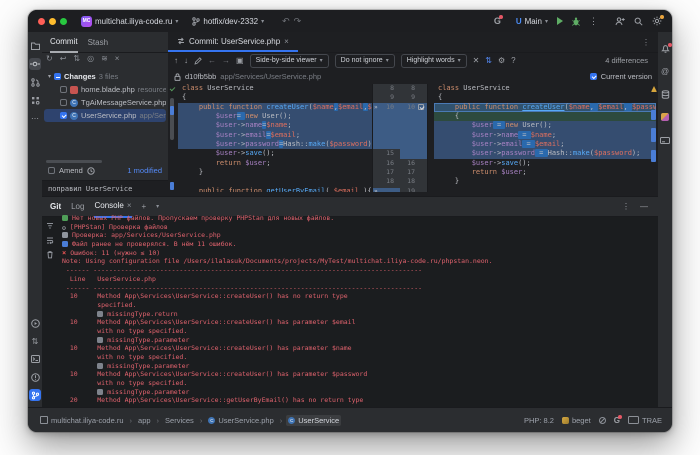  I want to click on package-icon, so click(665, 117).